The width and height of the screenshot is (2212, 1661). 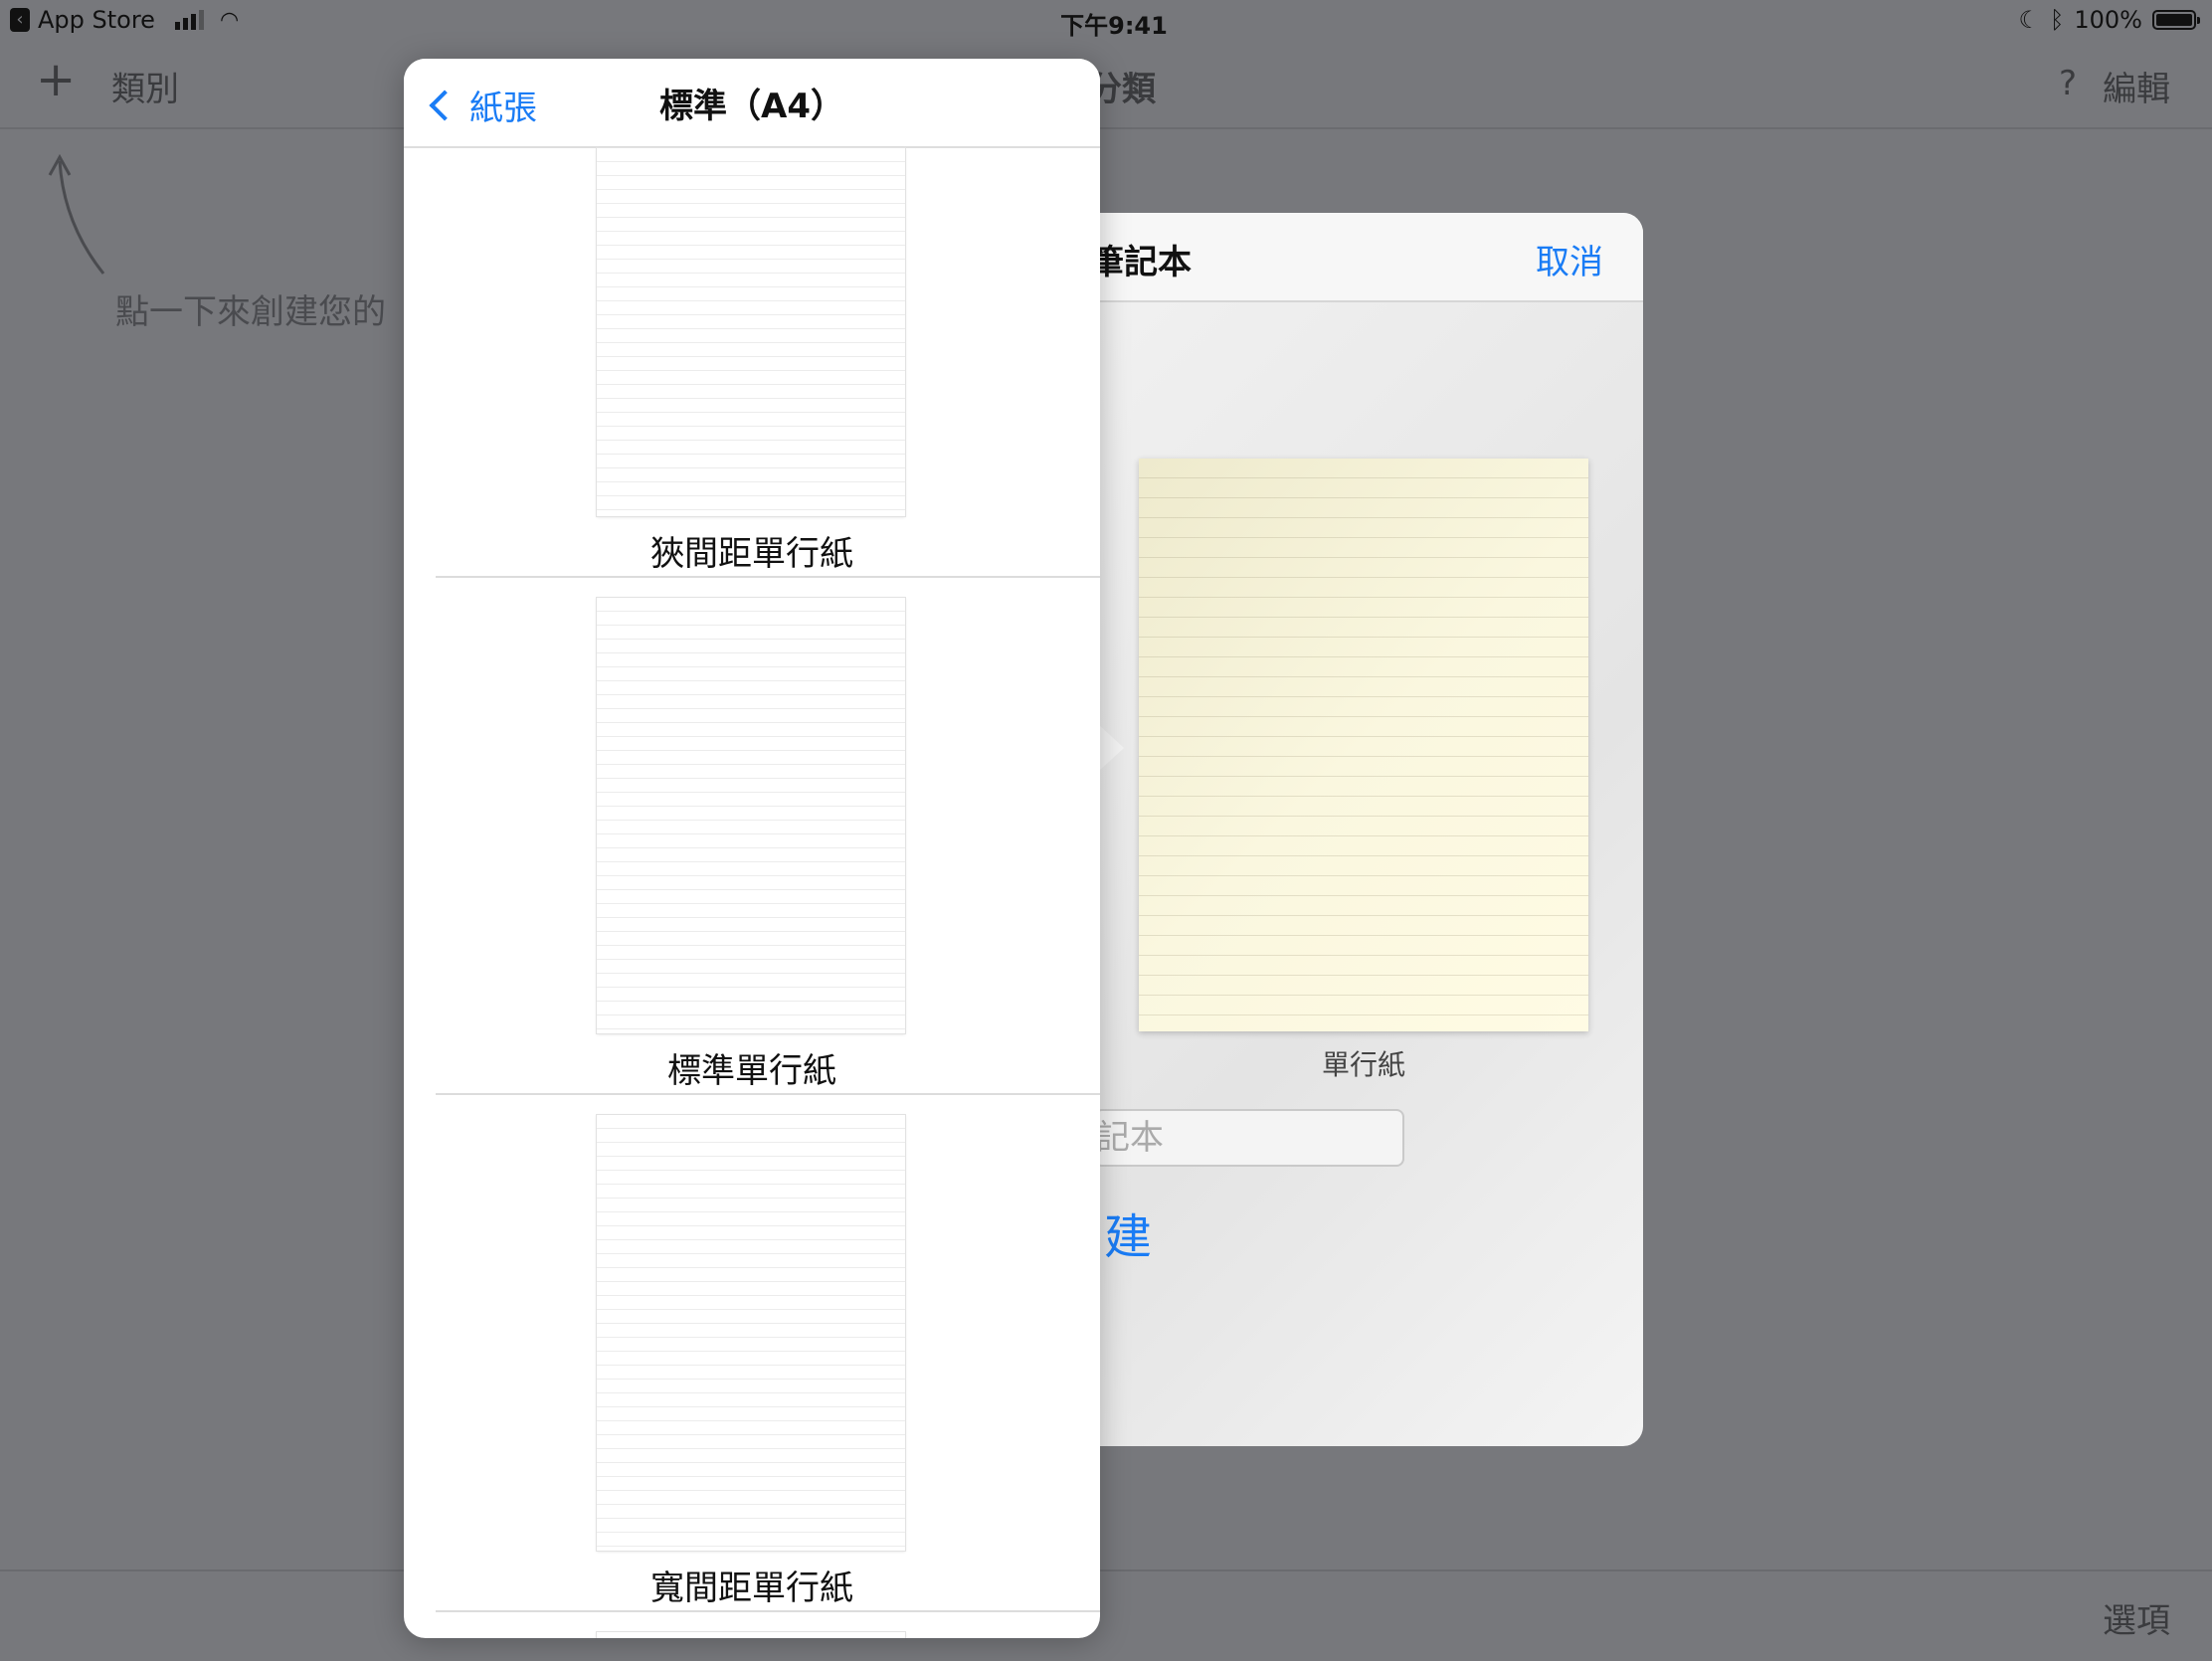 I want to click on back-app-label: App Store, so click(x=96, y=20).